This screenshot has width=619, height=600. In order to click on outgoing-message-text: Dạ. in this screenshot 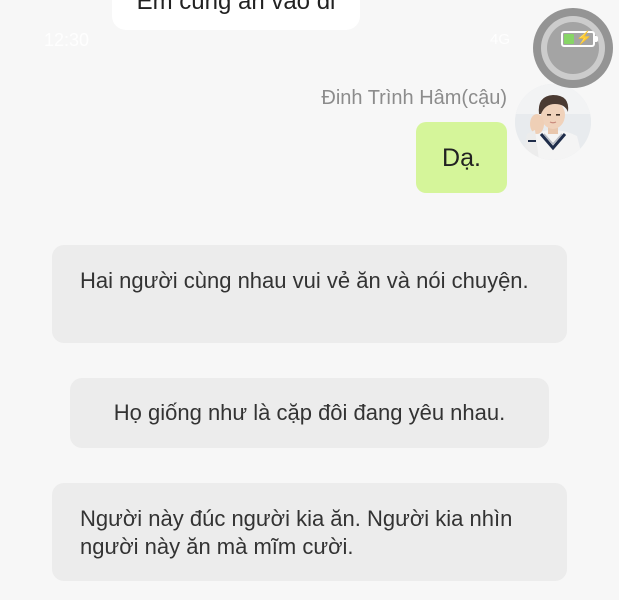, I will do `click(461, 158)`.